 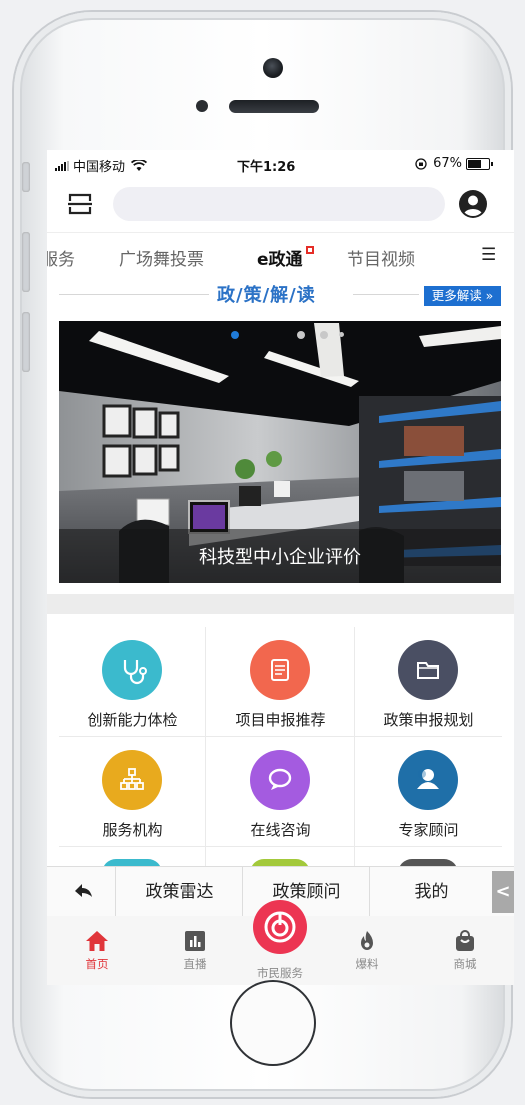 What do you see at coordinates (462, 296) in the screenshot?
I see `more-interpretation-button: 更多解读 »` at bounding box center [462, 296].